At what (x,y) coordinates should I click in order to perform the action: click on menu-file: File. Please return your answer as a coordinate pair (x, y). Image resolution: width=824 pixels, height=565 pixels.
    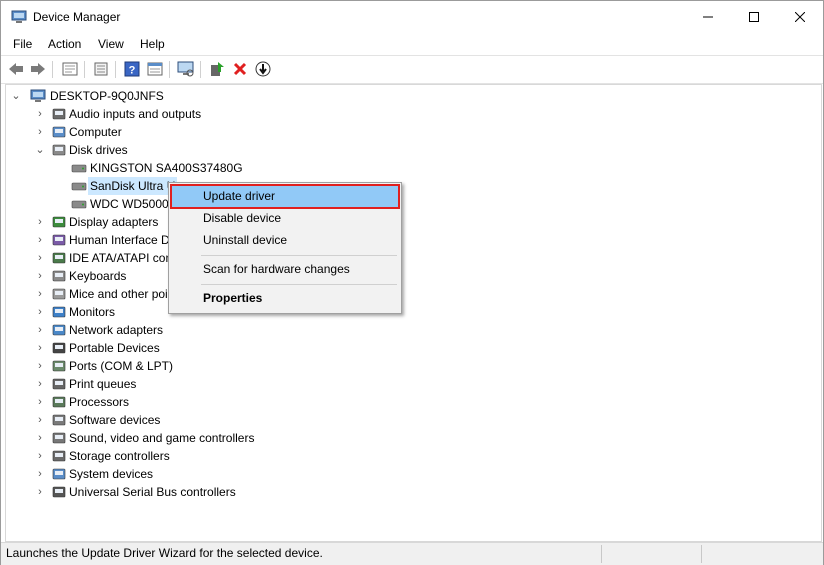
    Looking at the image, I should click on (22, 44).